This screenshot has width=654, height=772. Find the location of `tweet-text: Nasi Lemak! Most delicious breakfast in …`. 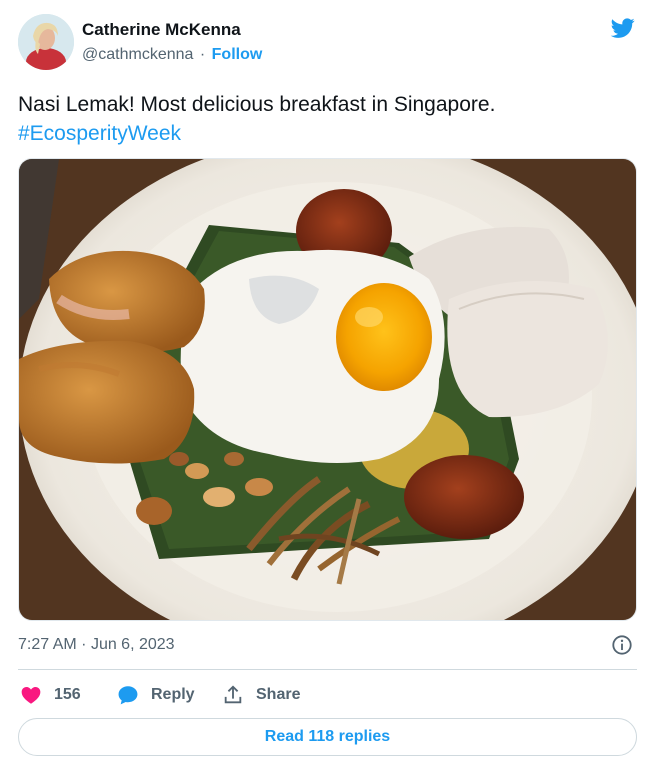

tweet-text: Nasi Lemak! Most delicious breakfast in … is located at coordinates (323, 119).